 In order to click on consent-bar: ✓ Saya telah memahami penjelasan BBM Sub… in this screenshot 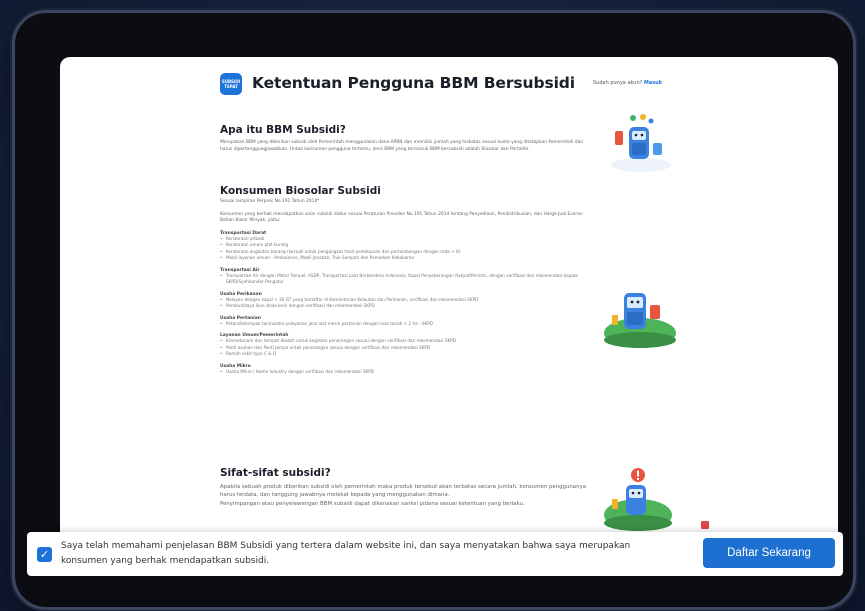, I will do `click(435, 554)`.